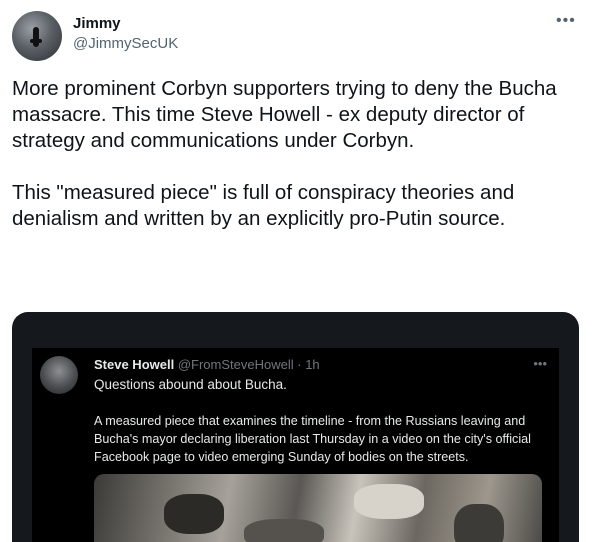 This screenshot has height=542, width=603. Describe the element at coordinates (59, 375) in the screenshot. I see `embedded-avatar` at that location.